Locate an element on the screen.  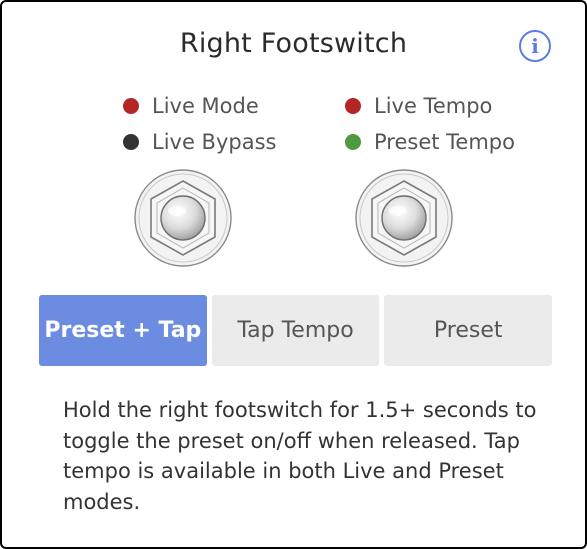
mode-tap-tempo-button: Tap Tempo is located at coordinates (295, 330).